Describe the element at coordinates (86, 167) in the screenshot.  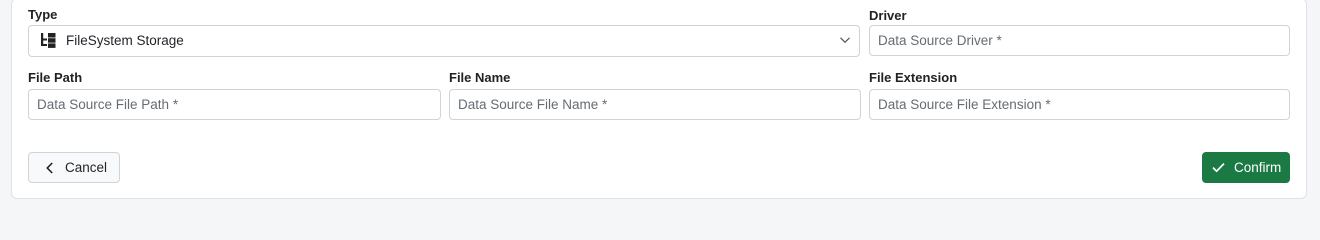
I see `cancel-button-label: Cancel` at that location.